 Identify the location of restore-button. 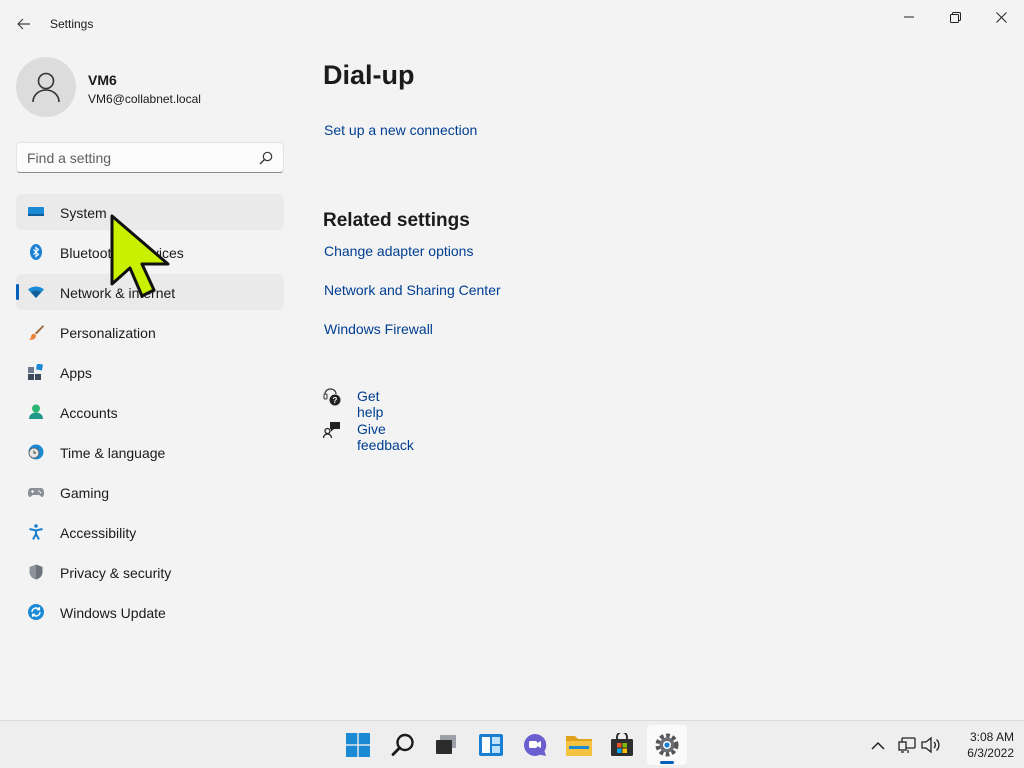
(955, 17).